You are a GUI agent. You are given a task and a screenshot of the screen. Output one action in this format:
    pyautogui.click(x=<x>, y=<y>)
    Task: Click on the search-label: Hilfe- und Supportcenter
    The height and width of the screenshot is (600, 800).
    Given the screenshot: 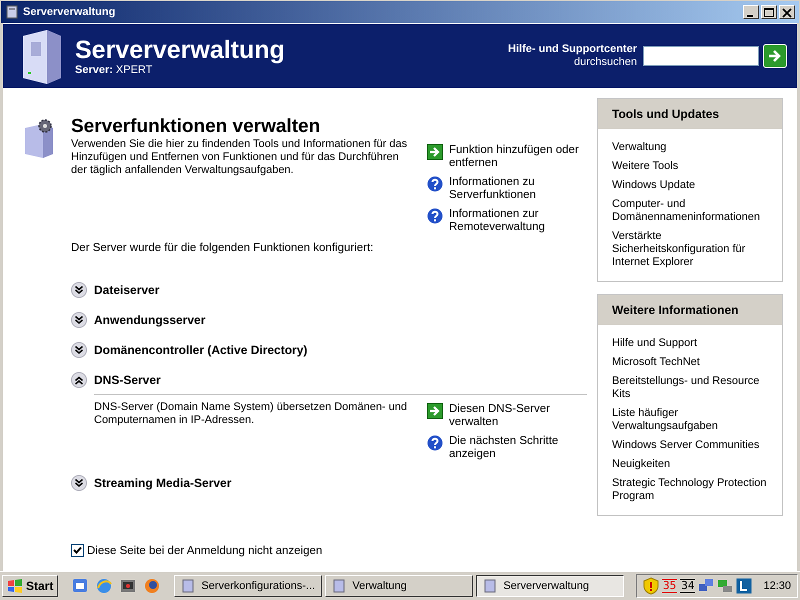 What is the action you would take?
    pyautogui.click(x=572, y=49)
    